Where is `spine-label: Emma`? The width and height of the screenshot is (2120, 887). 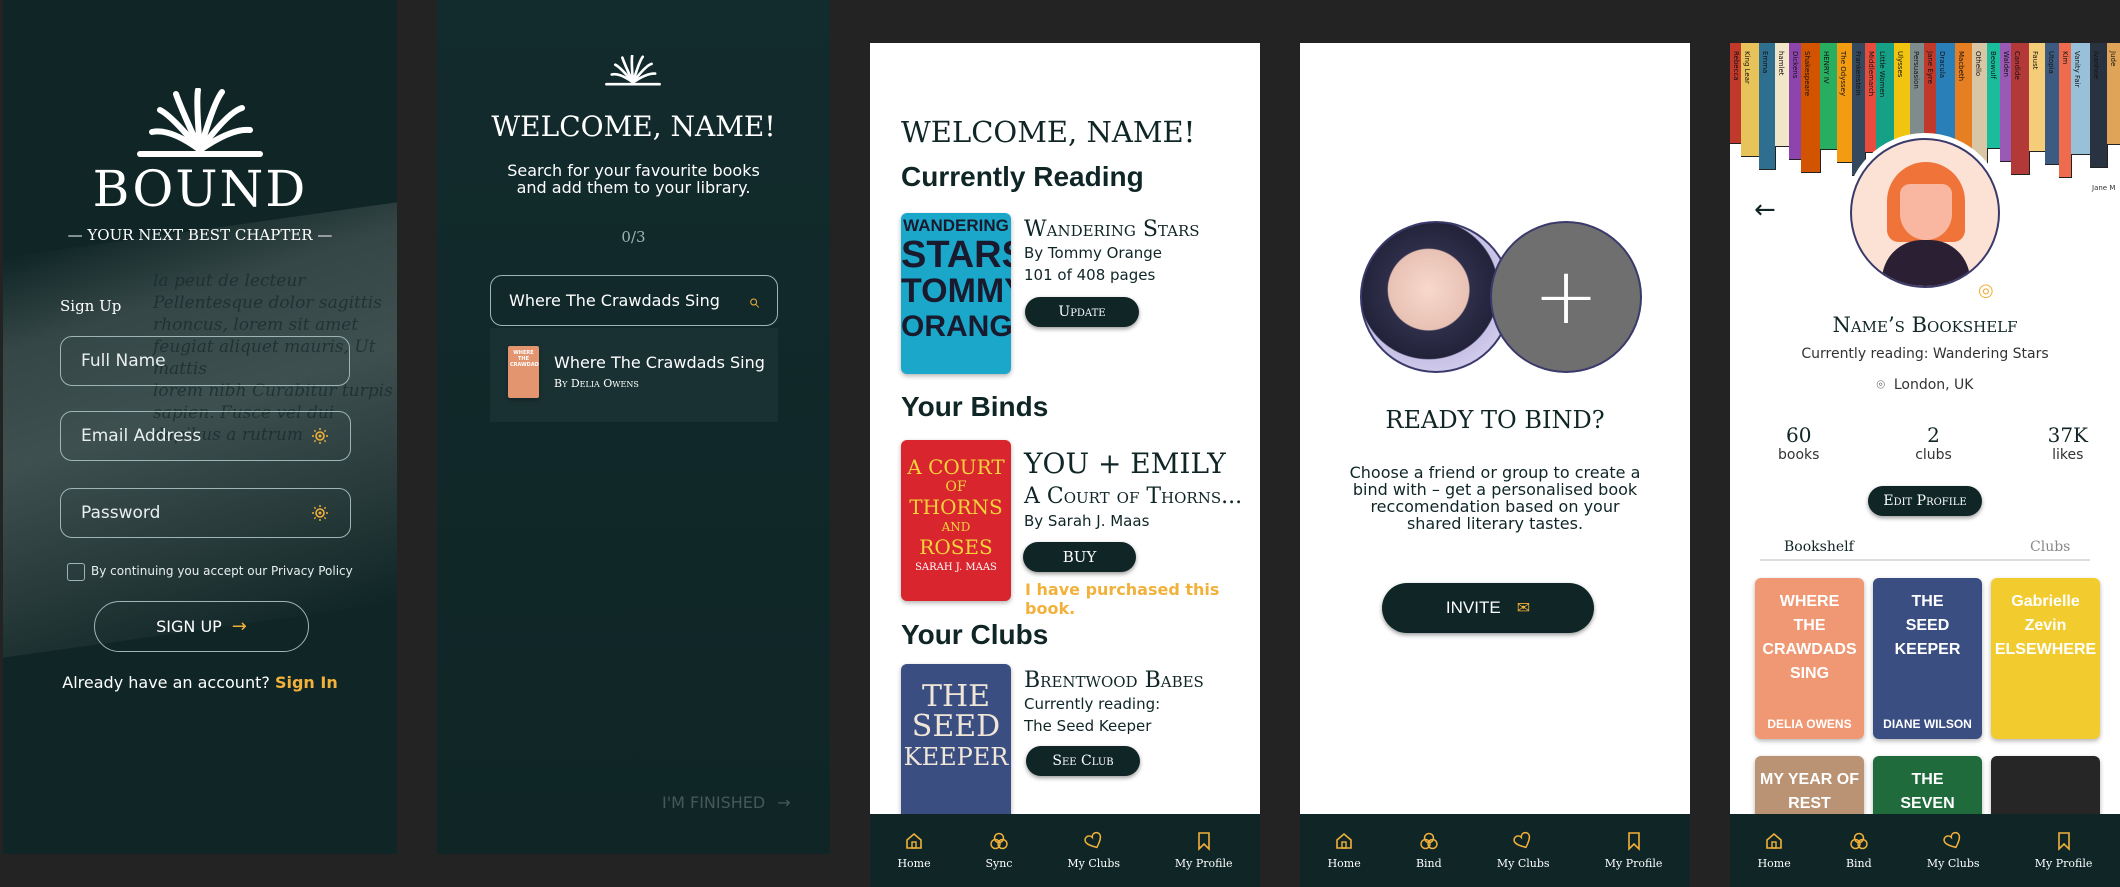 spine-label: Emma is located at coordinates (1765, 62).